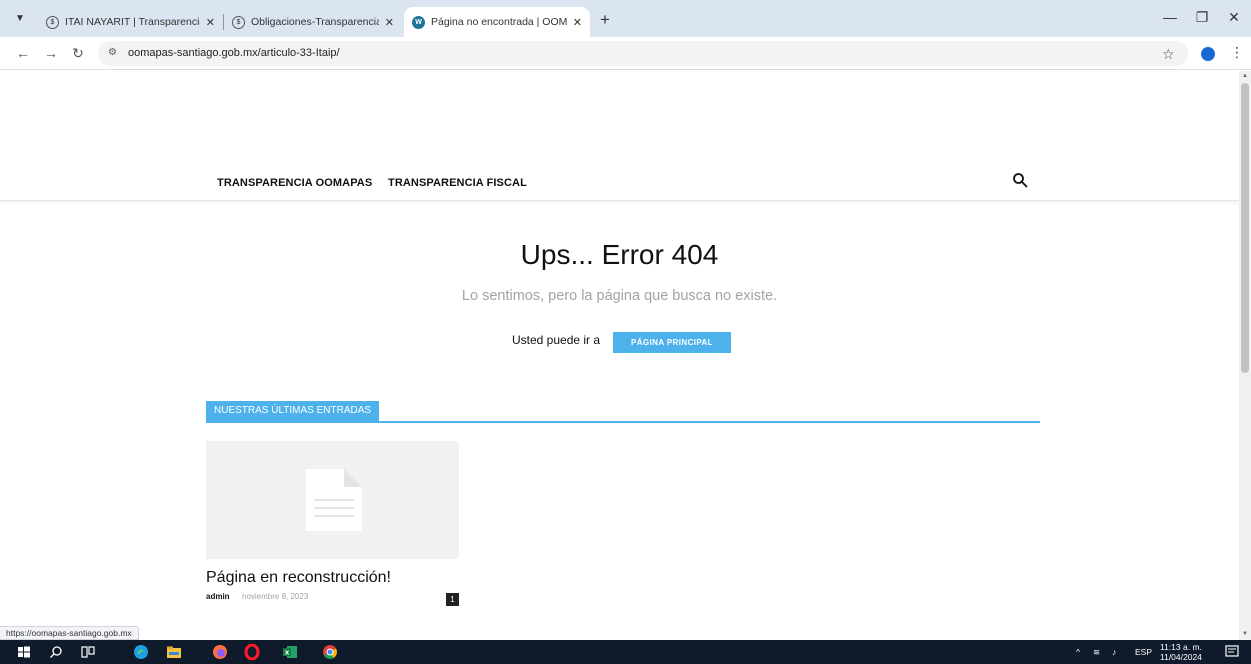  I want to click on back-icon: ←, so click(23, 53).